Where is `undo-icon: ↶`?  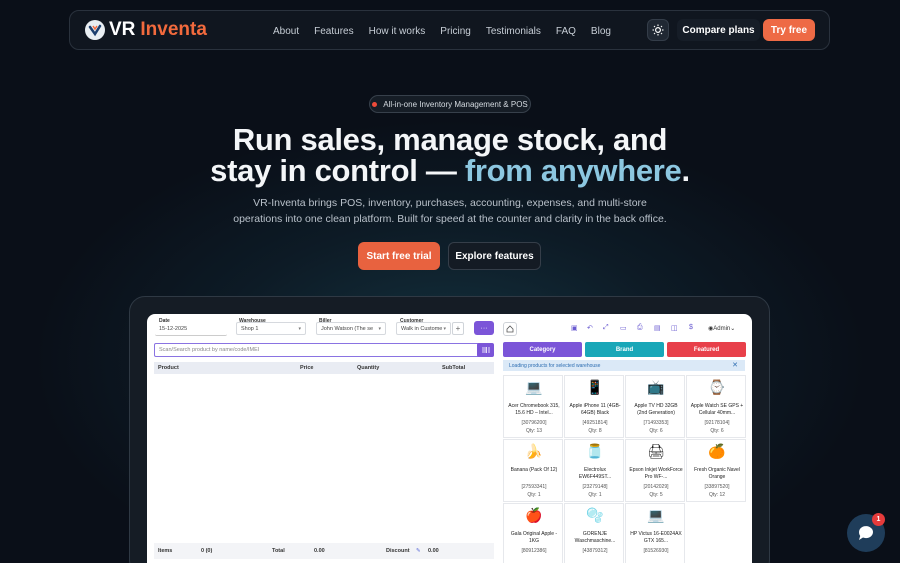
undo-icon: ↶ is located at coordinates (590, 328).